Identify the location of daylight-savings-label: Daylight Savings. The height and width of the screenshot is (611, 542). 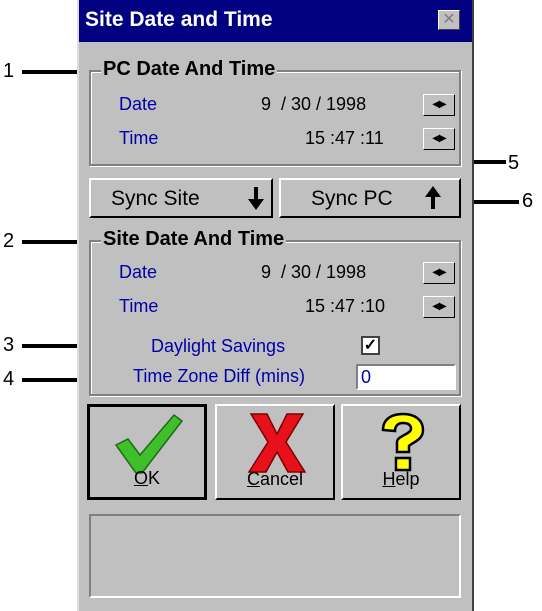
(218, 346).